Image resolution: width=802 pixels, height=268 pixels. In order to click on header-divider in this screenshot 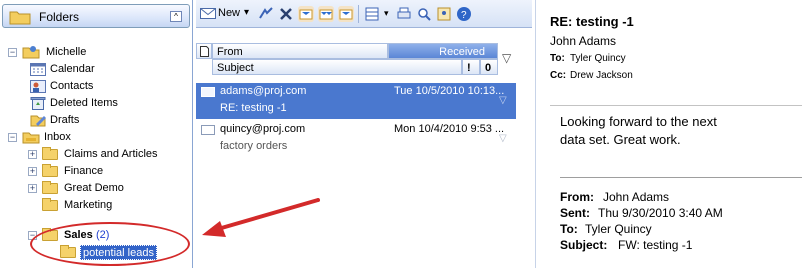, I will do `click(676, 105)`.